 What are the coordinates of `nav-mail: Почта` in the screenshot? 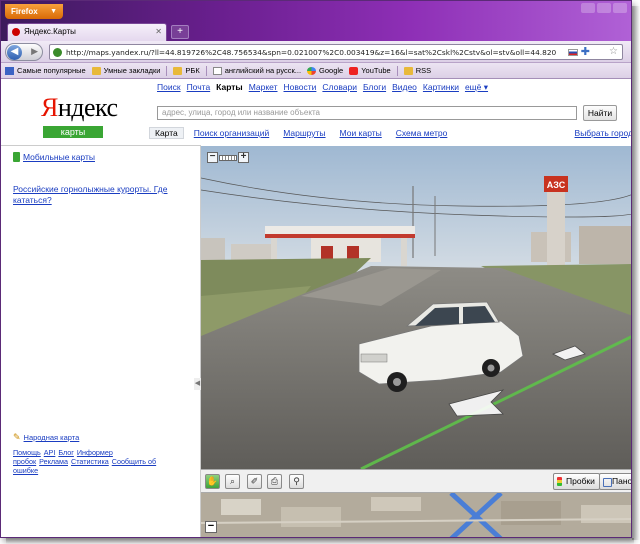 It's located at (199, 87).